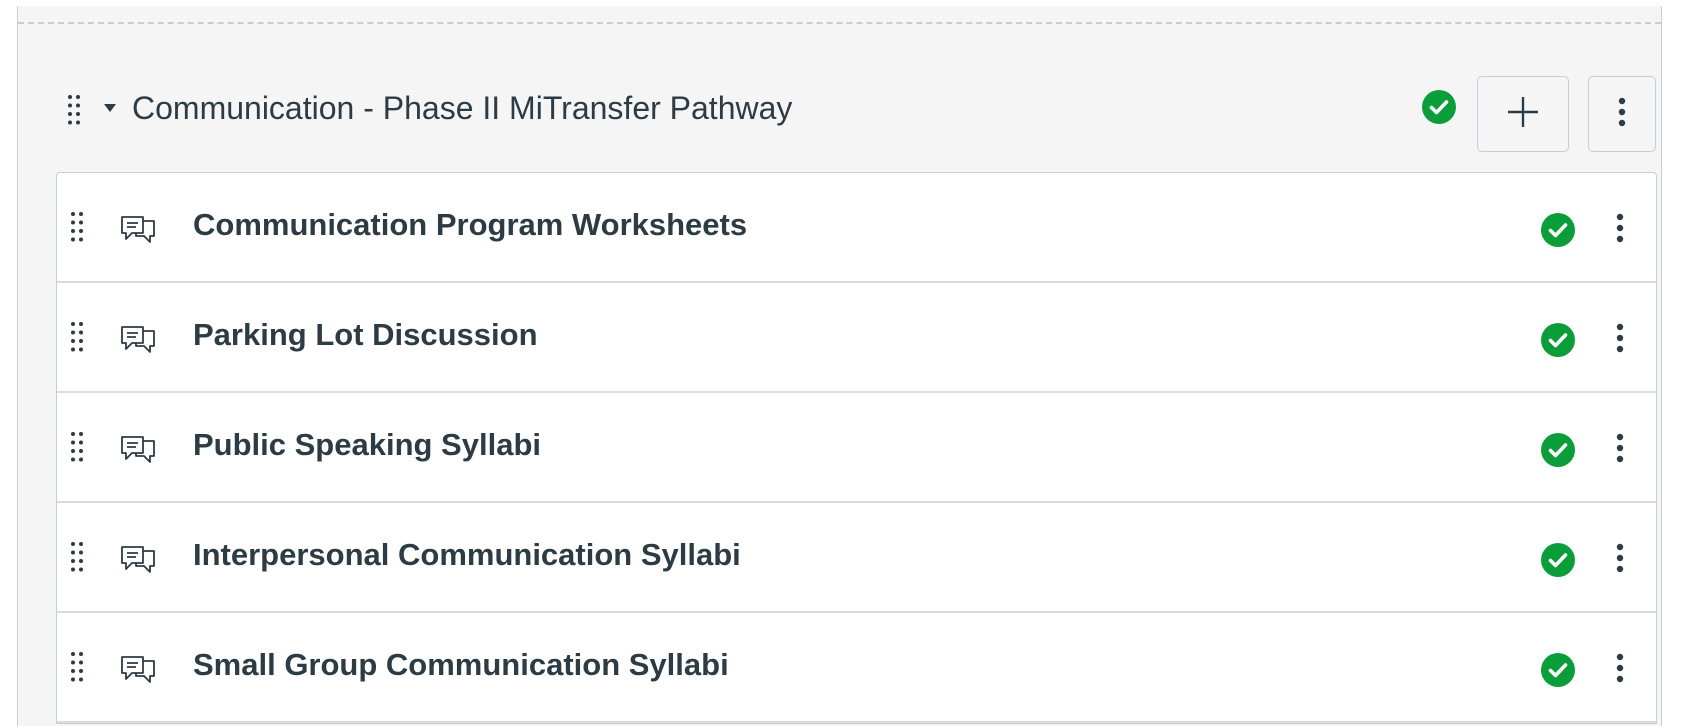 This screenshot has height=726, width=1699. Describe the element at coordinates (467, 555) in the screenshot. I see `item-title-link: Interpersonal Communication Syllabi` at that location.